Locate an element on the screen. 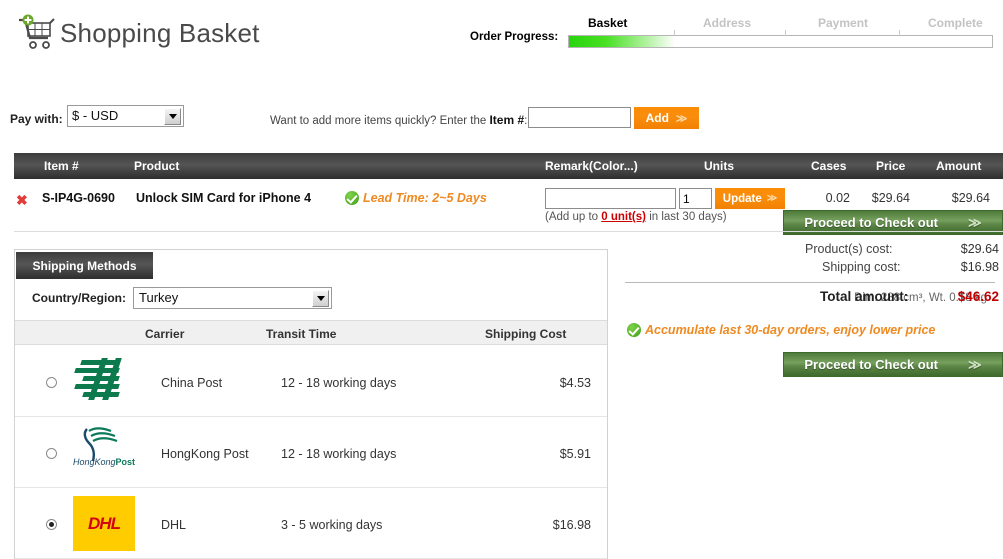 The image size is (1003, 559). shipping-radio-hongkong-post is located at coordinates (51, 453).